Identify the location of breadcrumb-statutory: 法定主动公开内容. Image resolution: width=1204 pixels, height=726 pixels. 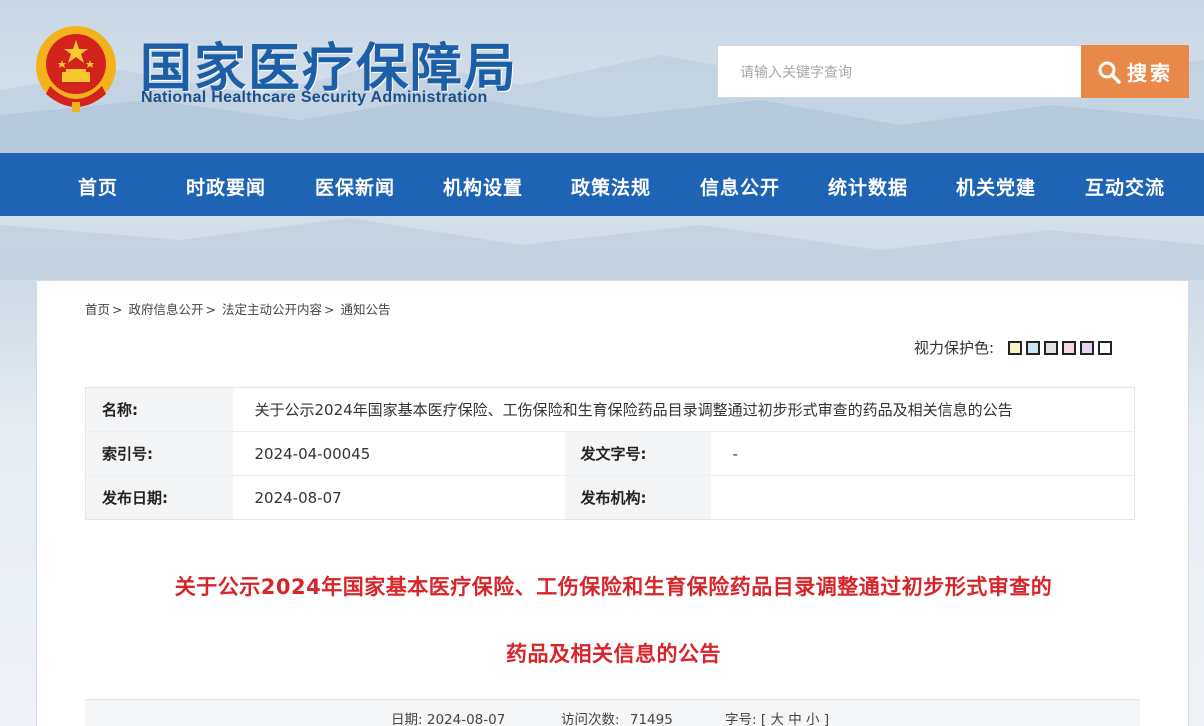
(272, 309).